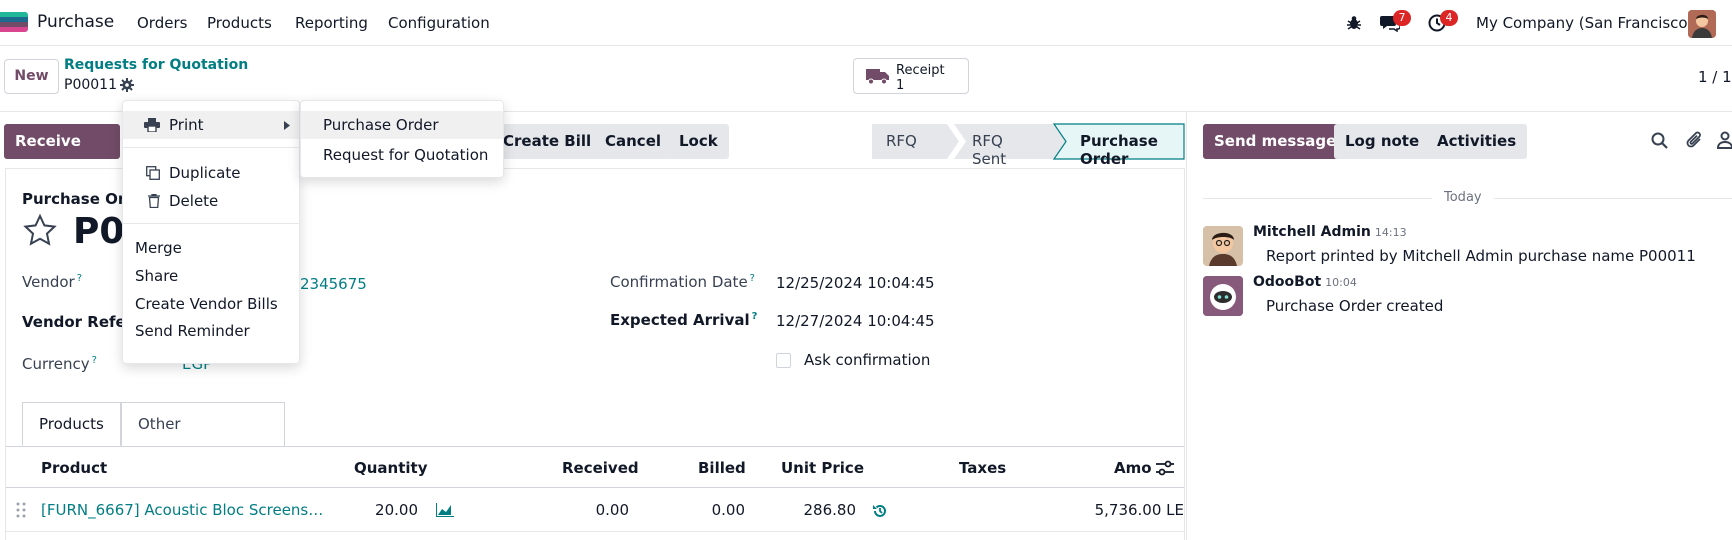  I want to click on print-rfq-item: Request for Quotation, so click(402, 155).